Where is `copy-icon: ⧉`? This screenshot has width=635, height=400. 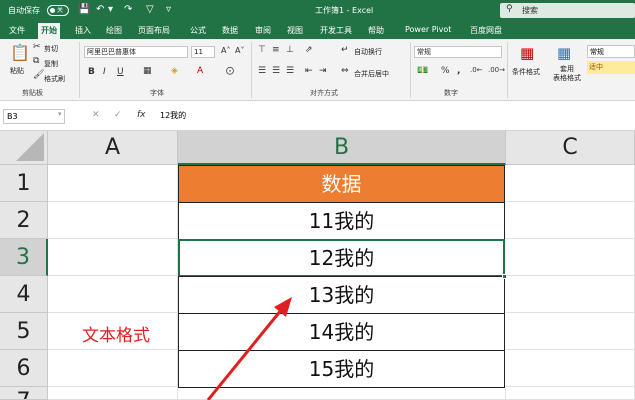 copy-icon: ⧉ is located at coordinates (36, 61).